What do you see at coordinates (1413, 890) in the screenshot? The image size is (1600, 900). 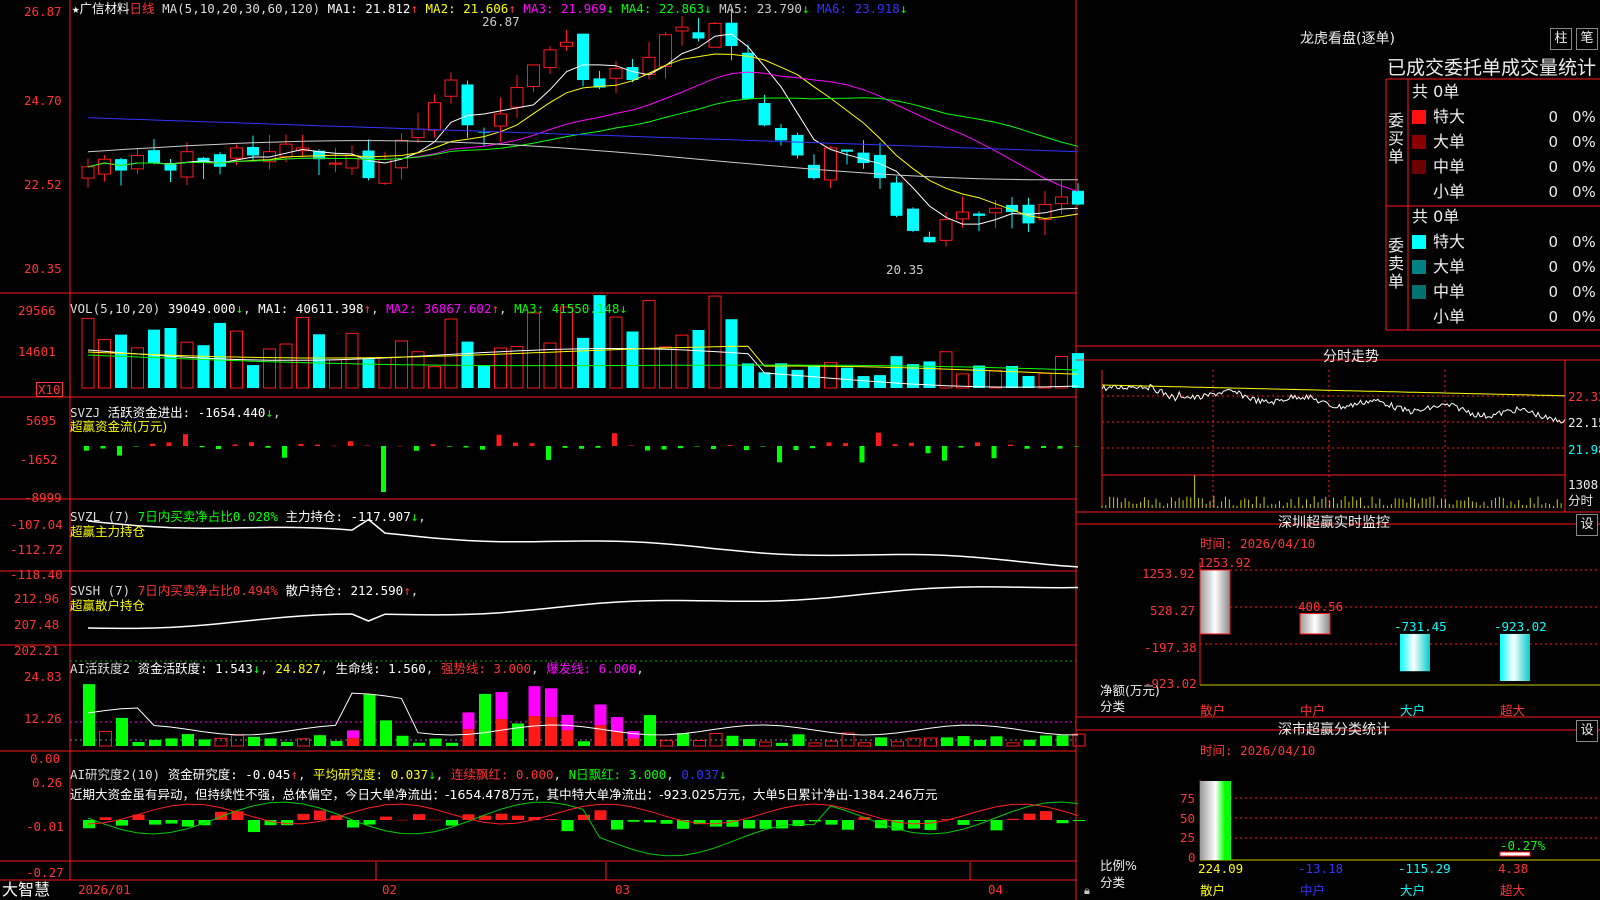 I see `classify-category: 大户` at bounding box center [1413, 890].